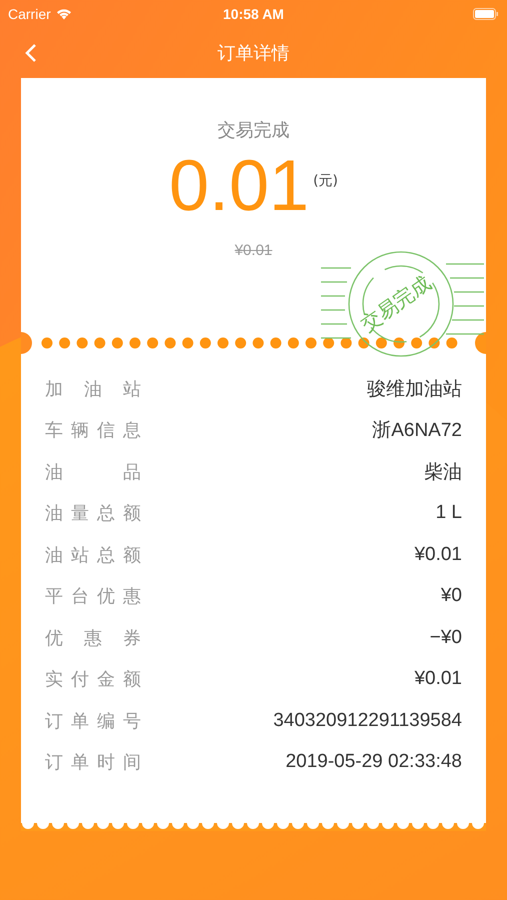 The image size is (507, 900). Describe the element at coordinates (29, 14) in the screenshot. I see `carrier-label: Carrier` at that location.